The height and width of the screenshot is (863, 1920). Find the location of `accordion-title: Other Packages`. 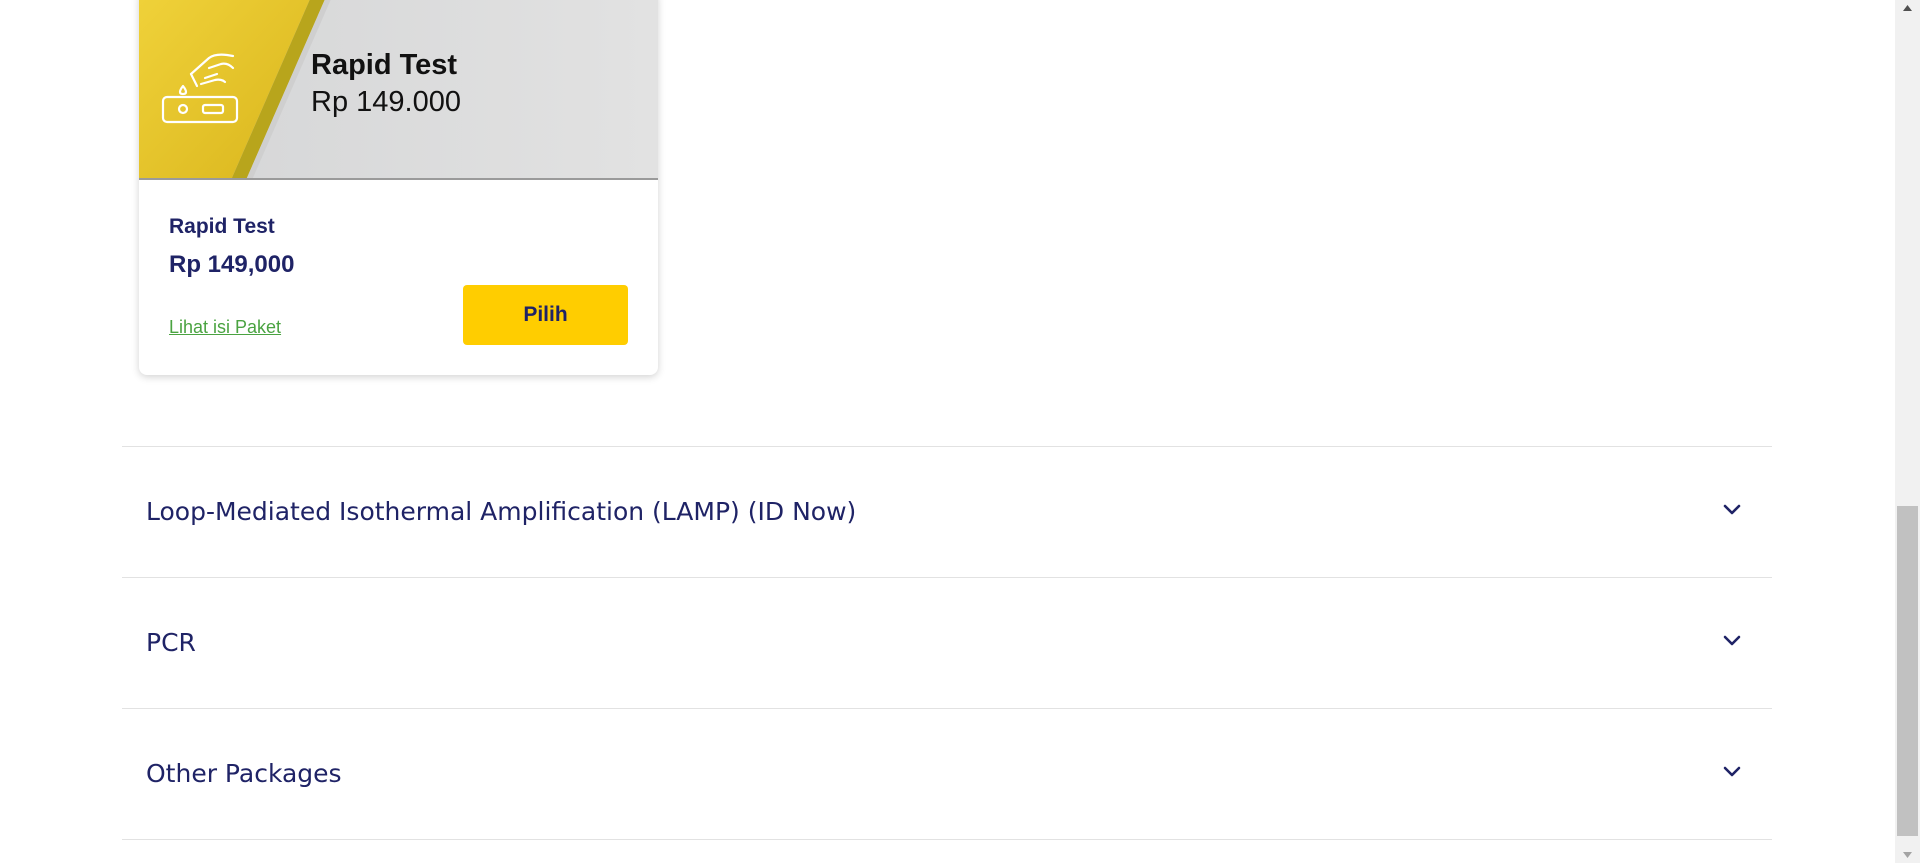

accordion-title: Other Packages is located at coordinates (244, 773).